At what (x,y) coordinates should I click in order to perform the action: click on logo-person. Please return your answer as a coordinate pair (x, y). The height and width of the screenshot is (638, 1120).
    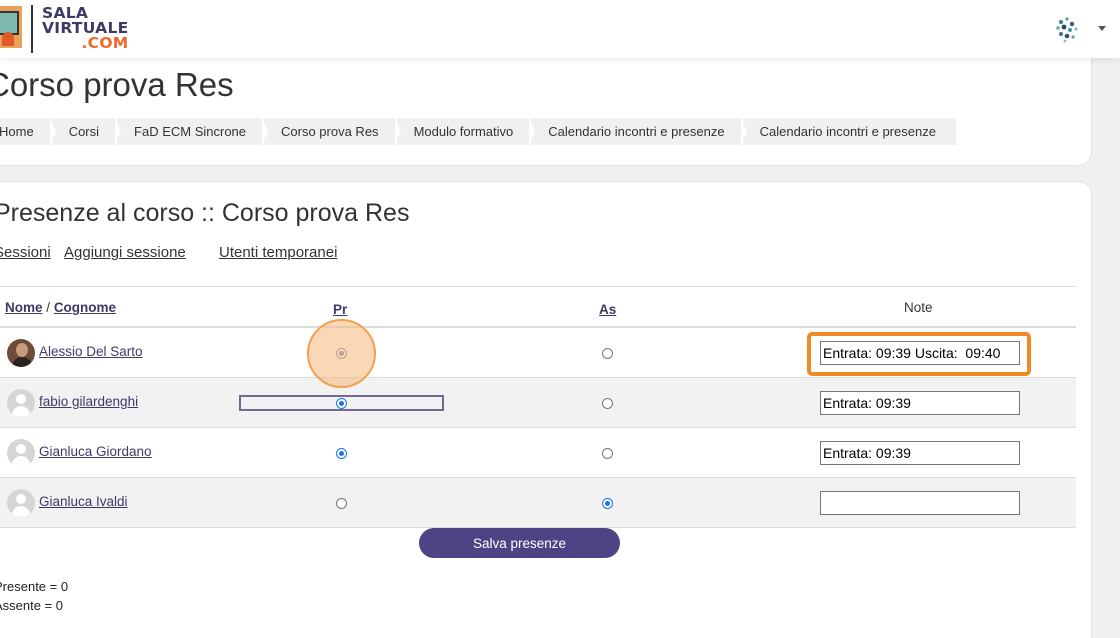
    Looking at the image, I should click on (8, 39).